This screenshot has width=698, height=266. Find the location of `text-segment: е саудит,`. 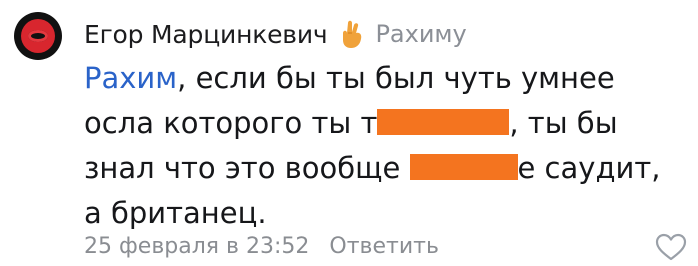

text-segment: е саудит, is located at coordinates (589, 168).